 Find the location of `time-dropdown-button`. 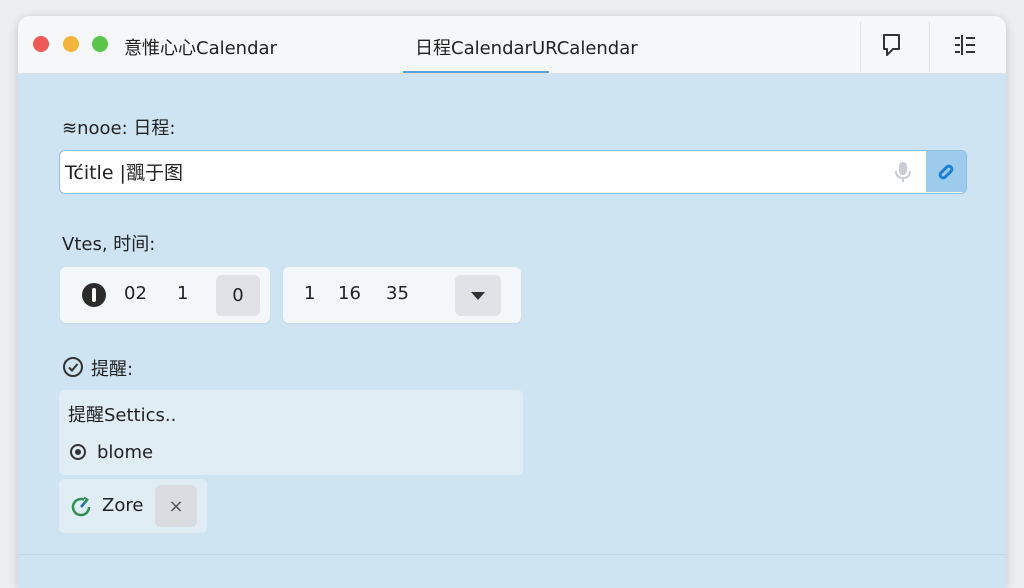

time-dropdown-button is located at coordinates (478, 295).